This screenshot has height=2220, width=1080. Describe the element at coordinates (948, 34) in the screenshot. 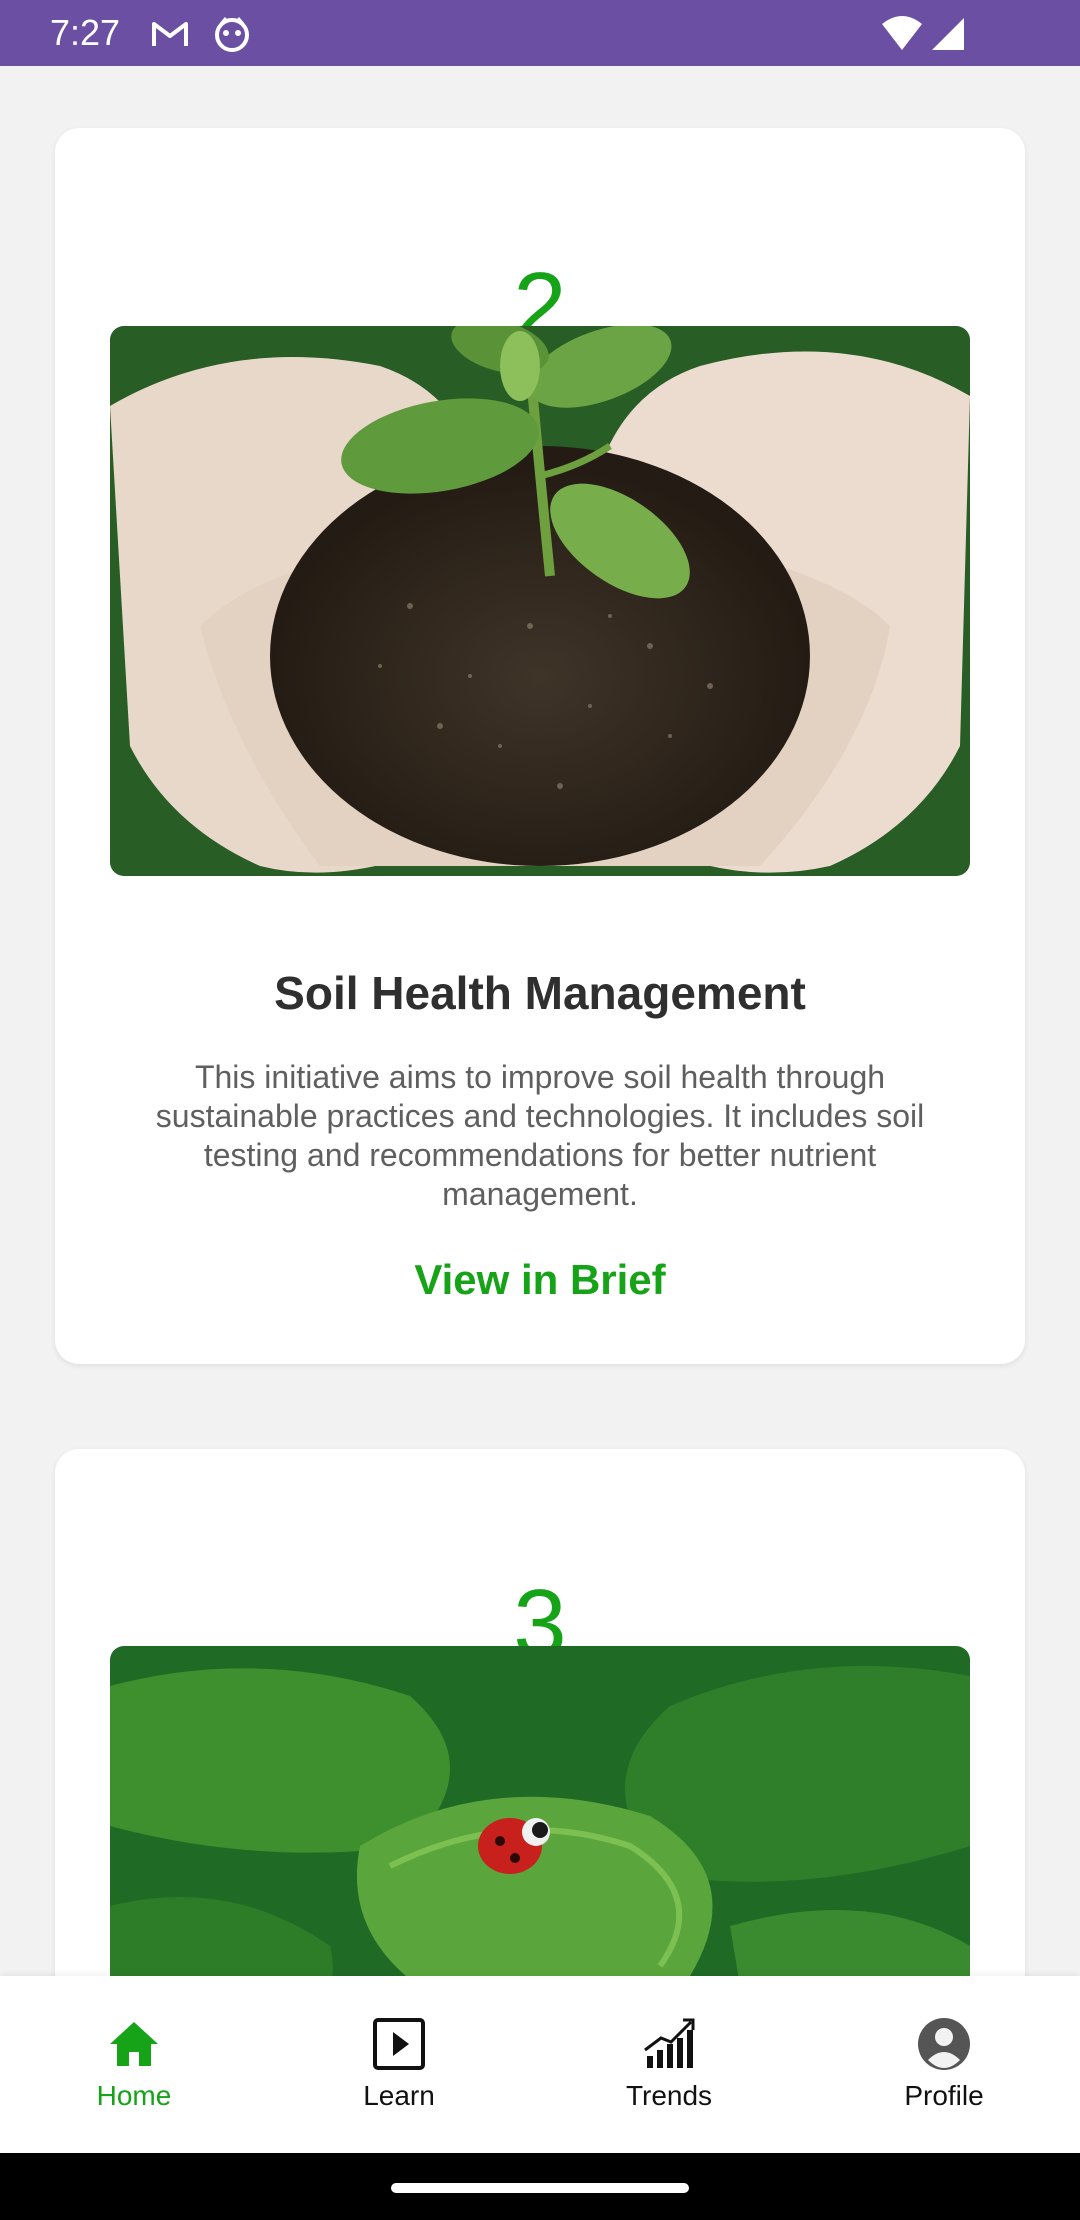

I see `signal-icon` at that location.